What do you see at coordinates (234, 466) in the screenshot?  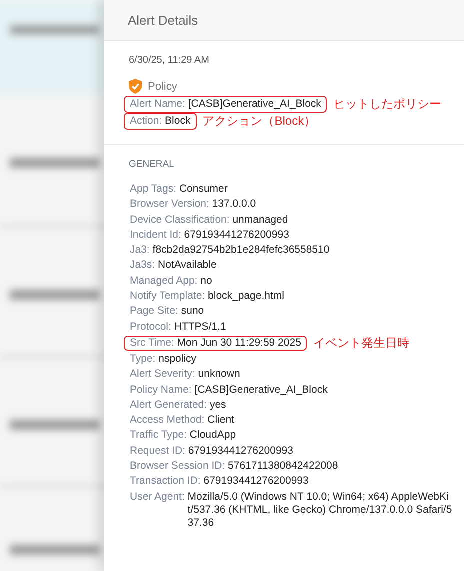 I see `detail-field: Browser Session ID: 5761711380842422008` at bounding box center [234, 466].